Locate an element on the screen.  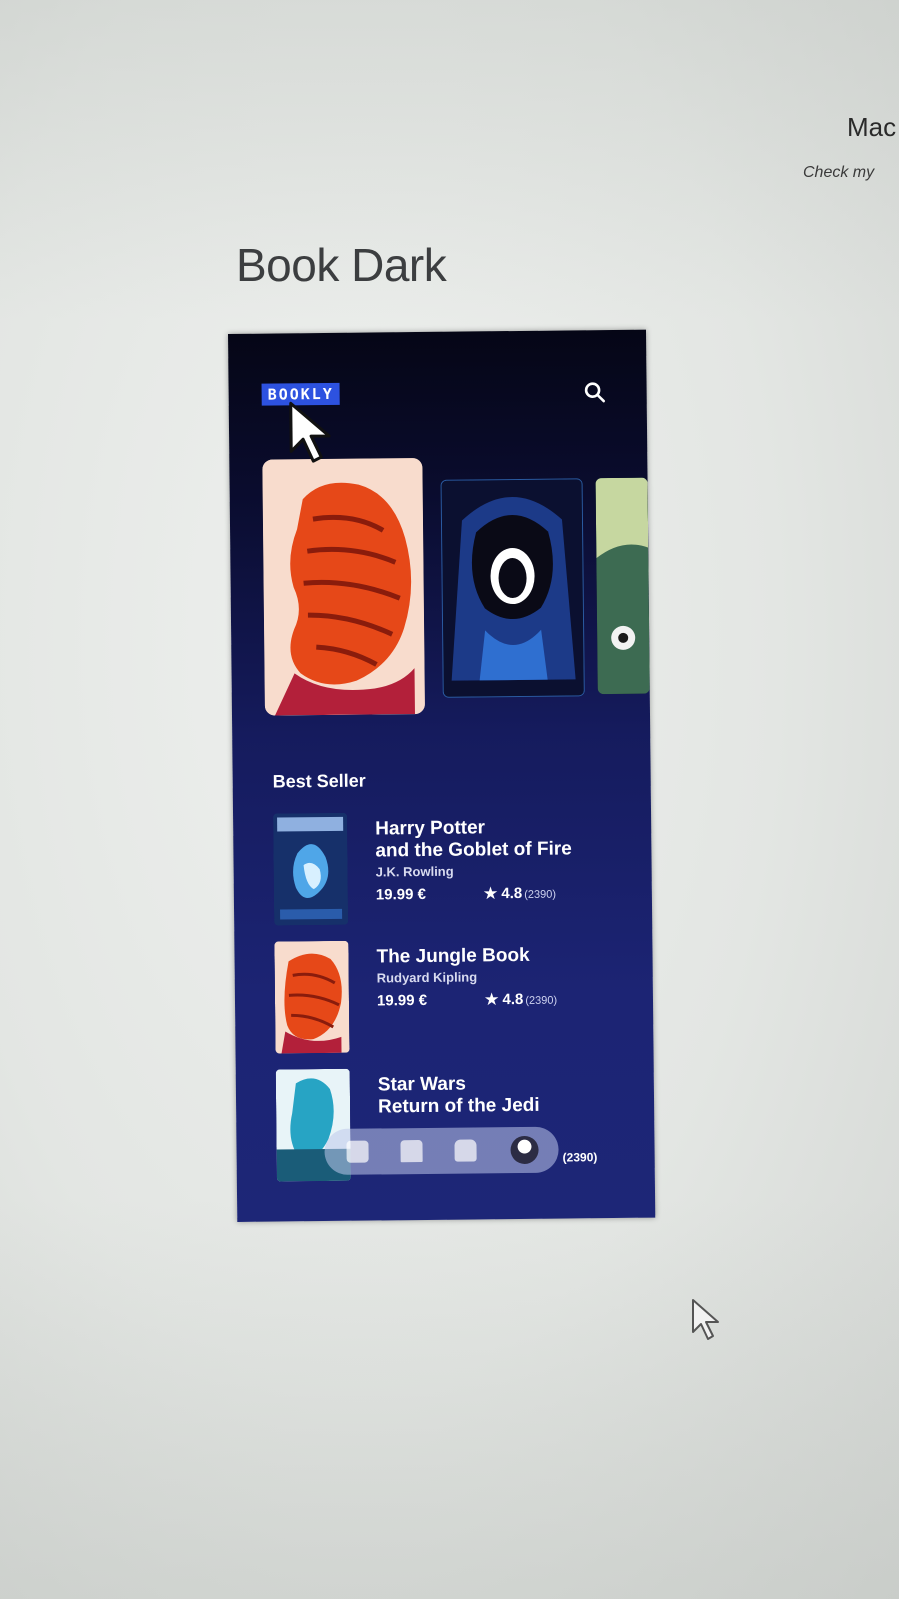
book-author: Rudyard Kipling is located at coordinates (427, 977).